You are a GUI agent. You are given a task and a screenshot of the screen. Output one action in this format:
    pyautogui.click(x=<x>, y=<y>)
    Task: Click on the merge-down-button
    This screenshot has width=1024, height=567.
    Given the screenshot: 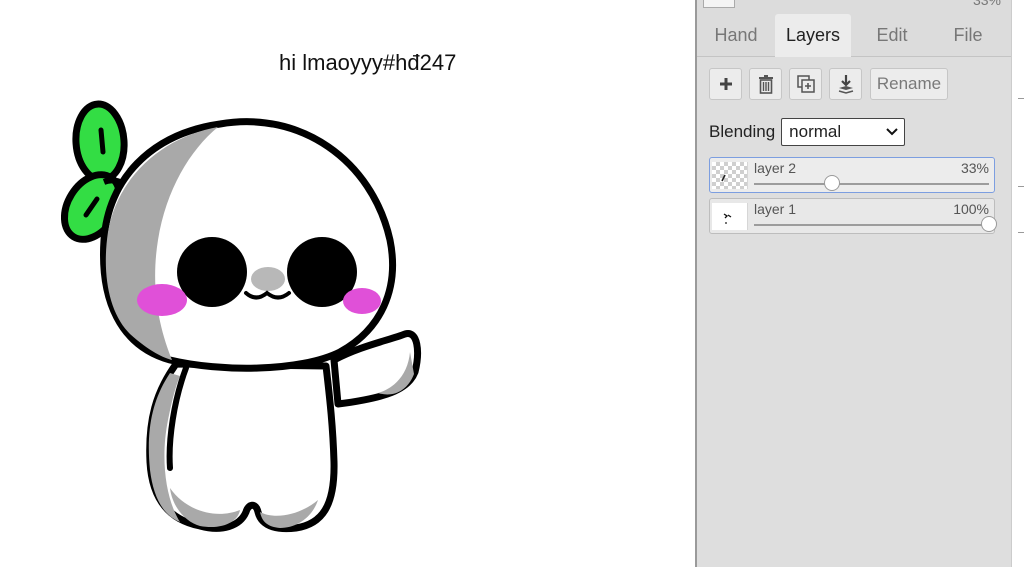 What is the action you would take?
    pyautogui.click(x=845, y=84)
    